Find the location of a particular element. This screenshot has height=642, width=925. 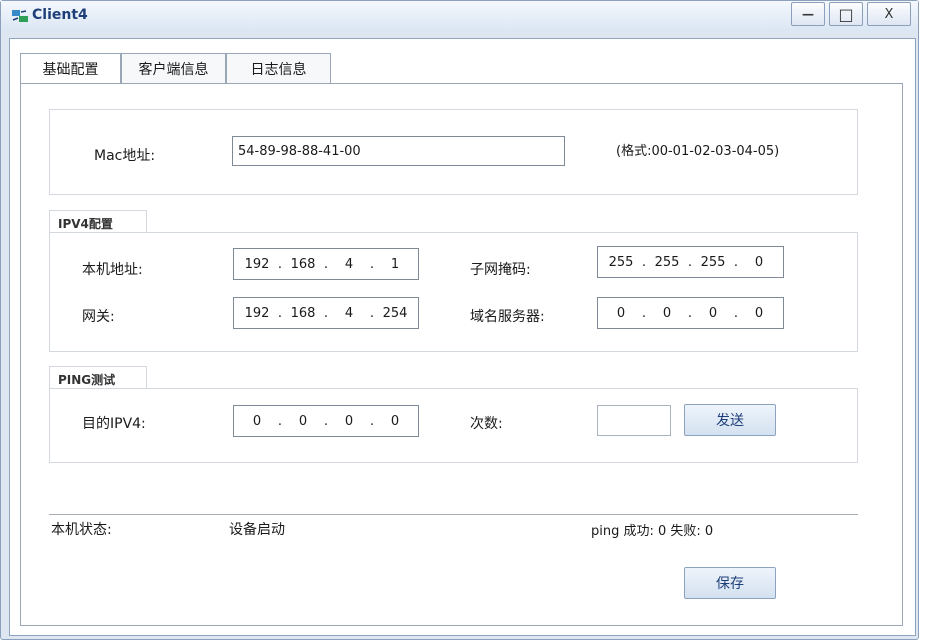

tab-basic-config: 基础配置 is located at coordinates (70, 68).